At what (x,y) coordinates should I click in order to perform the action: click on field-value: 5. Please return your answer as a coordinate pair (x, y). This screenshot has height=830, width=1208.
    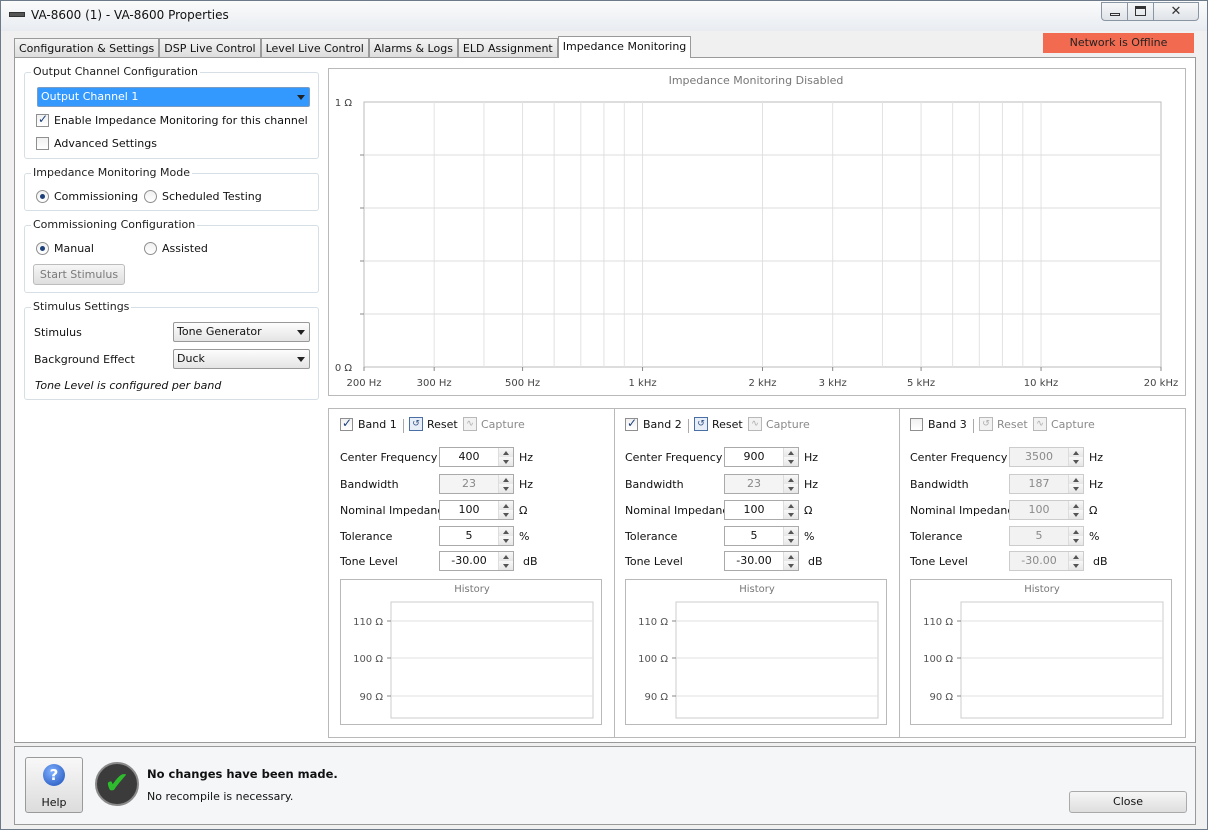
    Looking at the image, I should click on (754, 535).